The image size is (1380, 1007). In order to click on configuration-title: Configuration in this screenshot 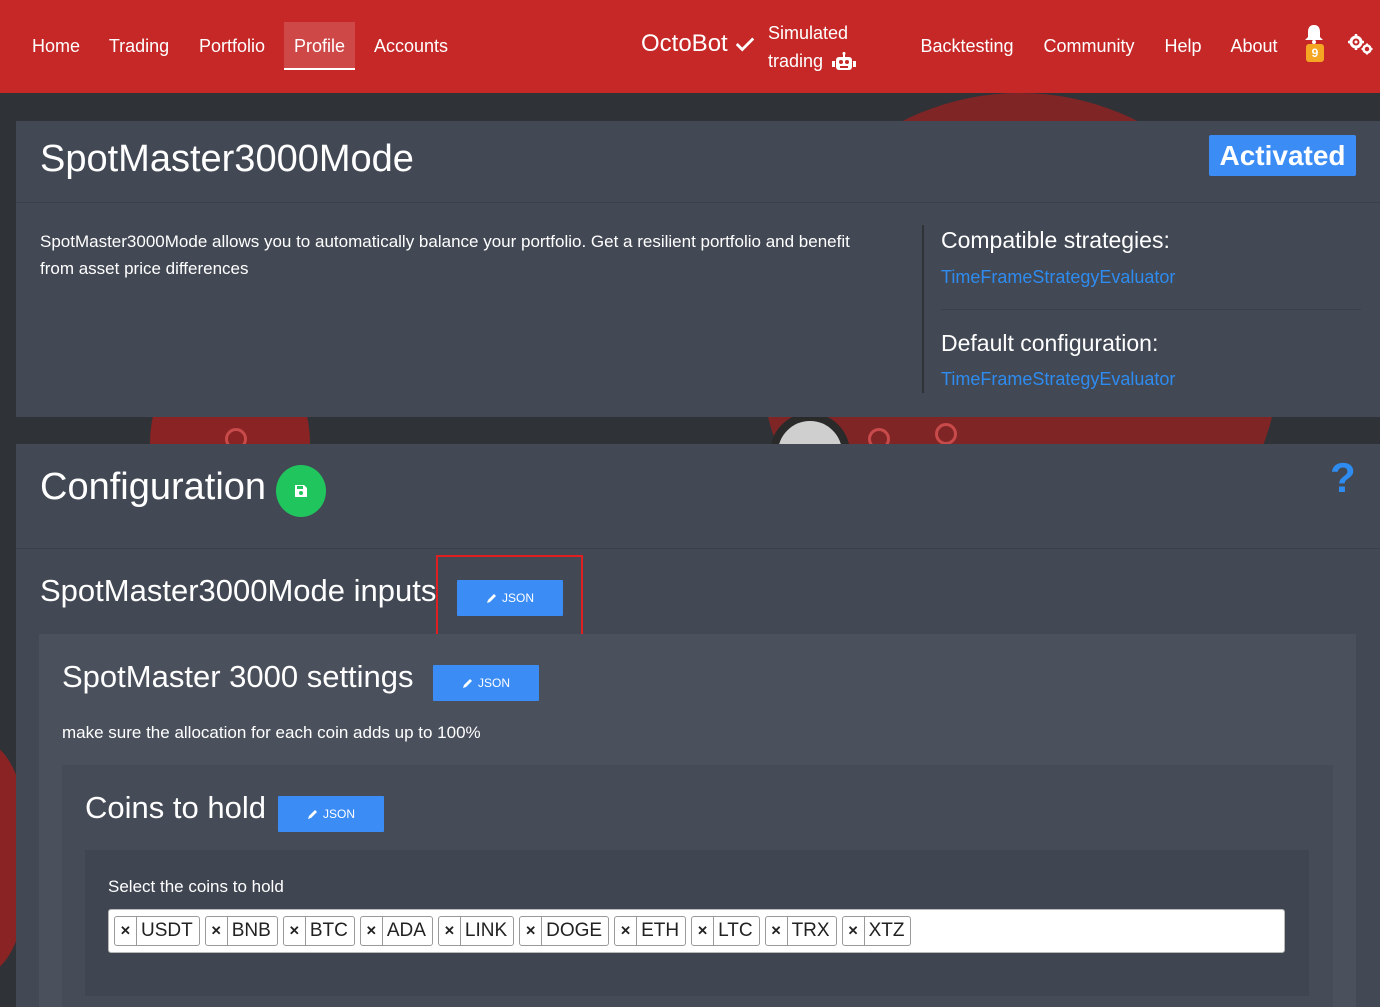, I will do `click(153, 487)`.